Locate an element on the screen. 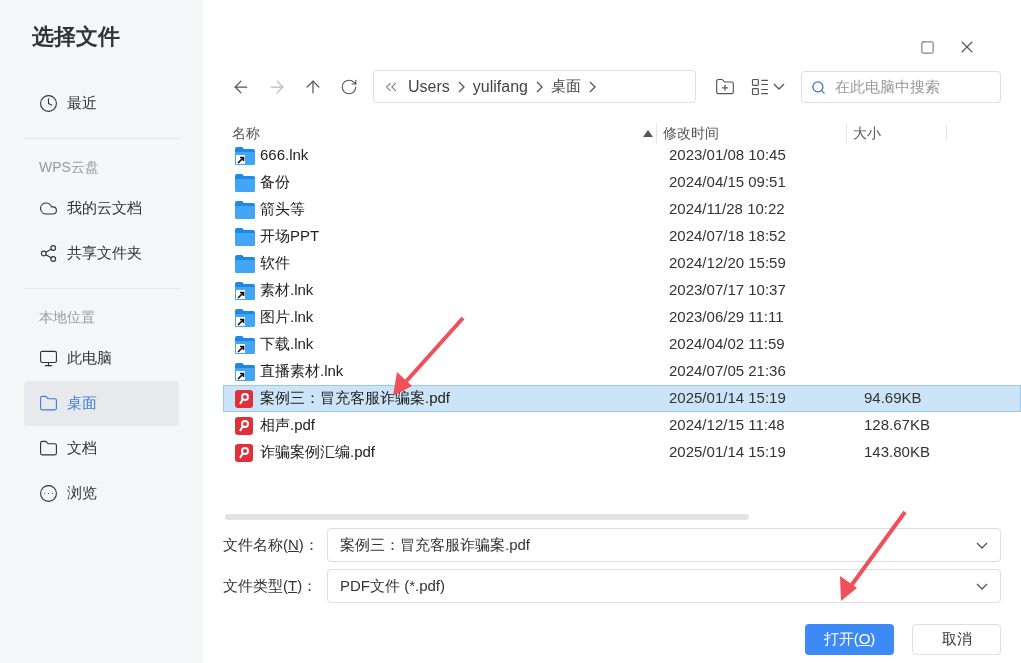  sidebar-item: 最近 is located at coordinates (101, 103).